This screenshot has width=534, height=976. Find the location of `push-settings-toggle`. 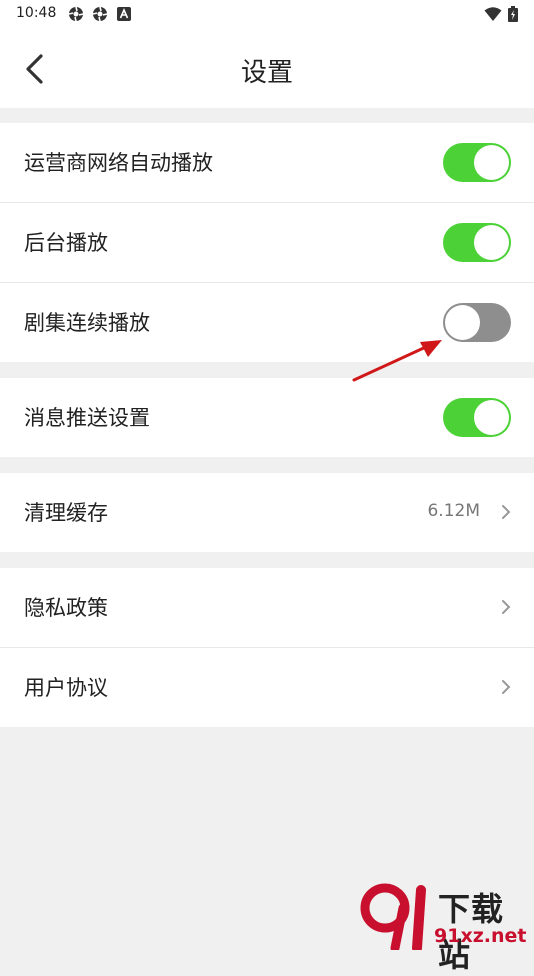

push-settings-toggle is located at coordinates (477, 417).